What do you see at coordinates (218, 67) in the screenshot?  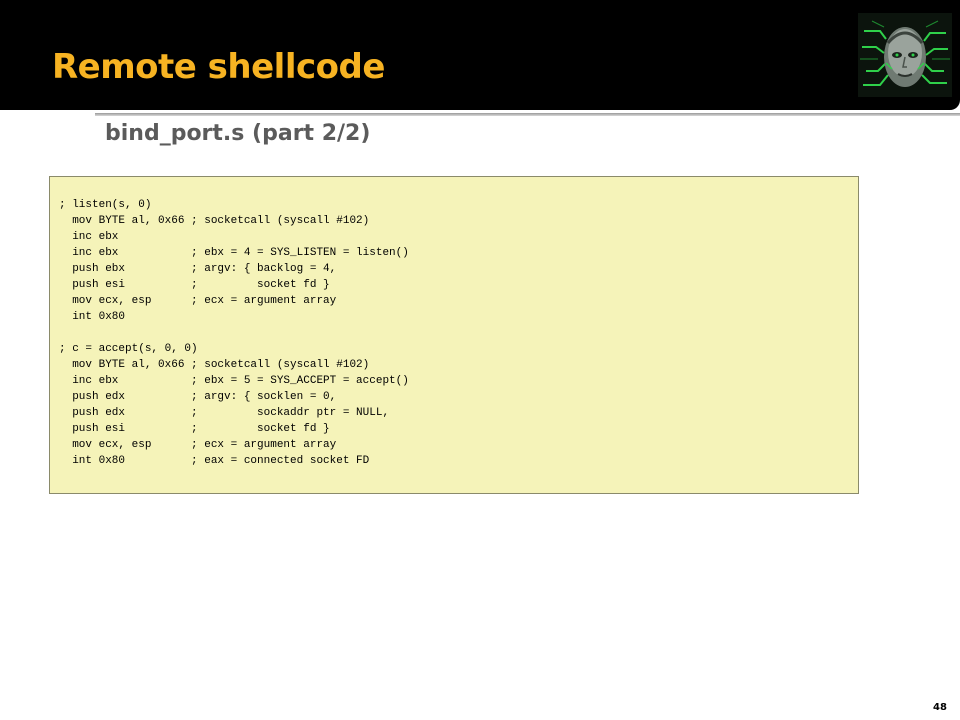 I see `slide-title: Remote shellcode` at bounding box center [218, 67].